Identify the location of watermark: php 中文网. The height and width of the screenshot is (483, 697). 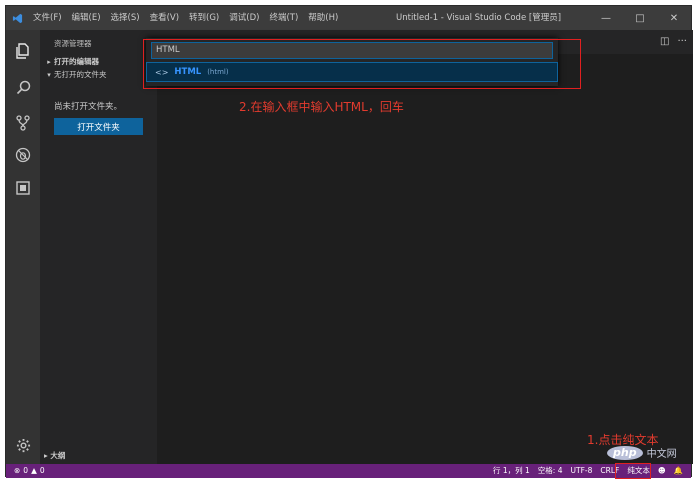
(642, 452).